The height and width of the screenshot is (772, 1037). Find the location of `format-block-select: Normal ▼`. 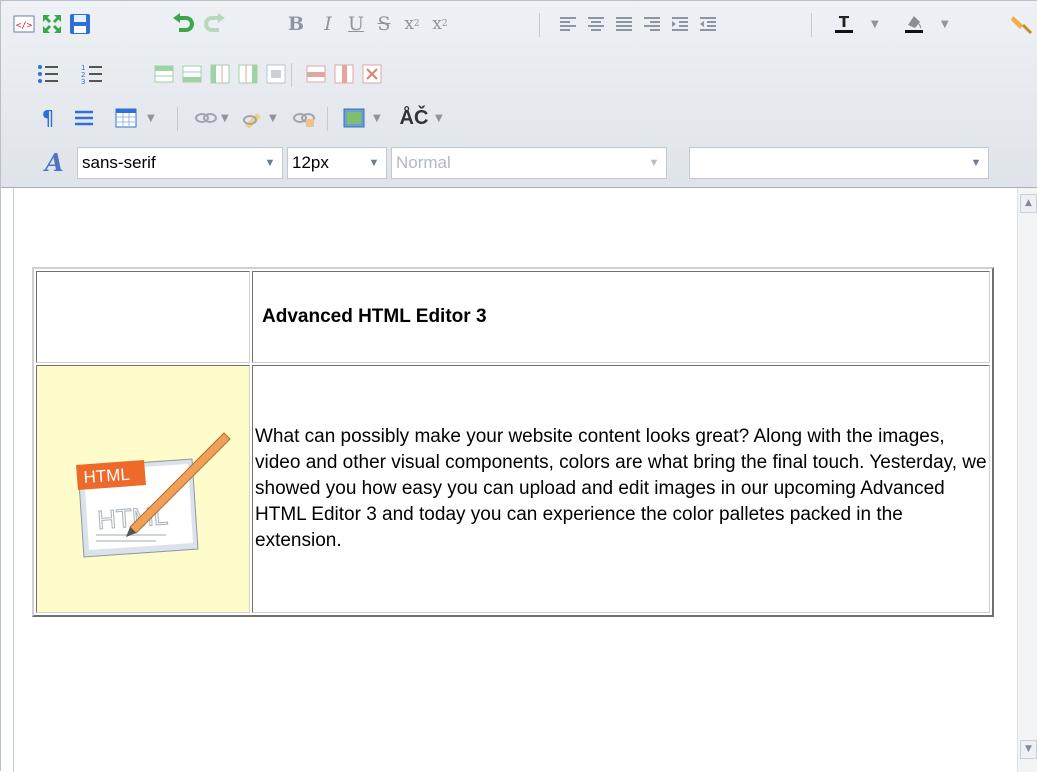

format-block-select: Normal ▼ is located at coordinates (529, 163).